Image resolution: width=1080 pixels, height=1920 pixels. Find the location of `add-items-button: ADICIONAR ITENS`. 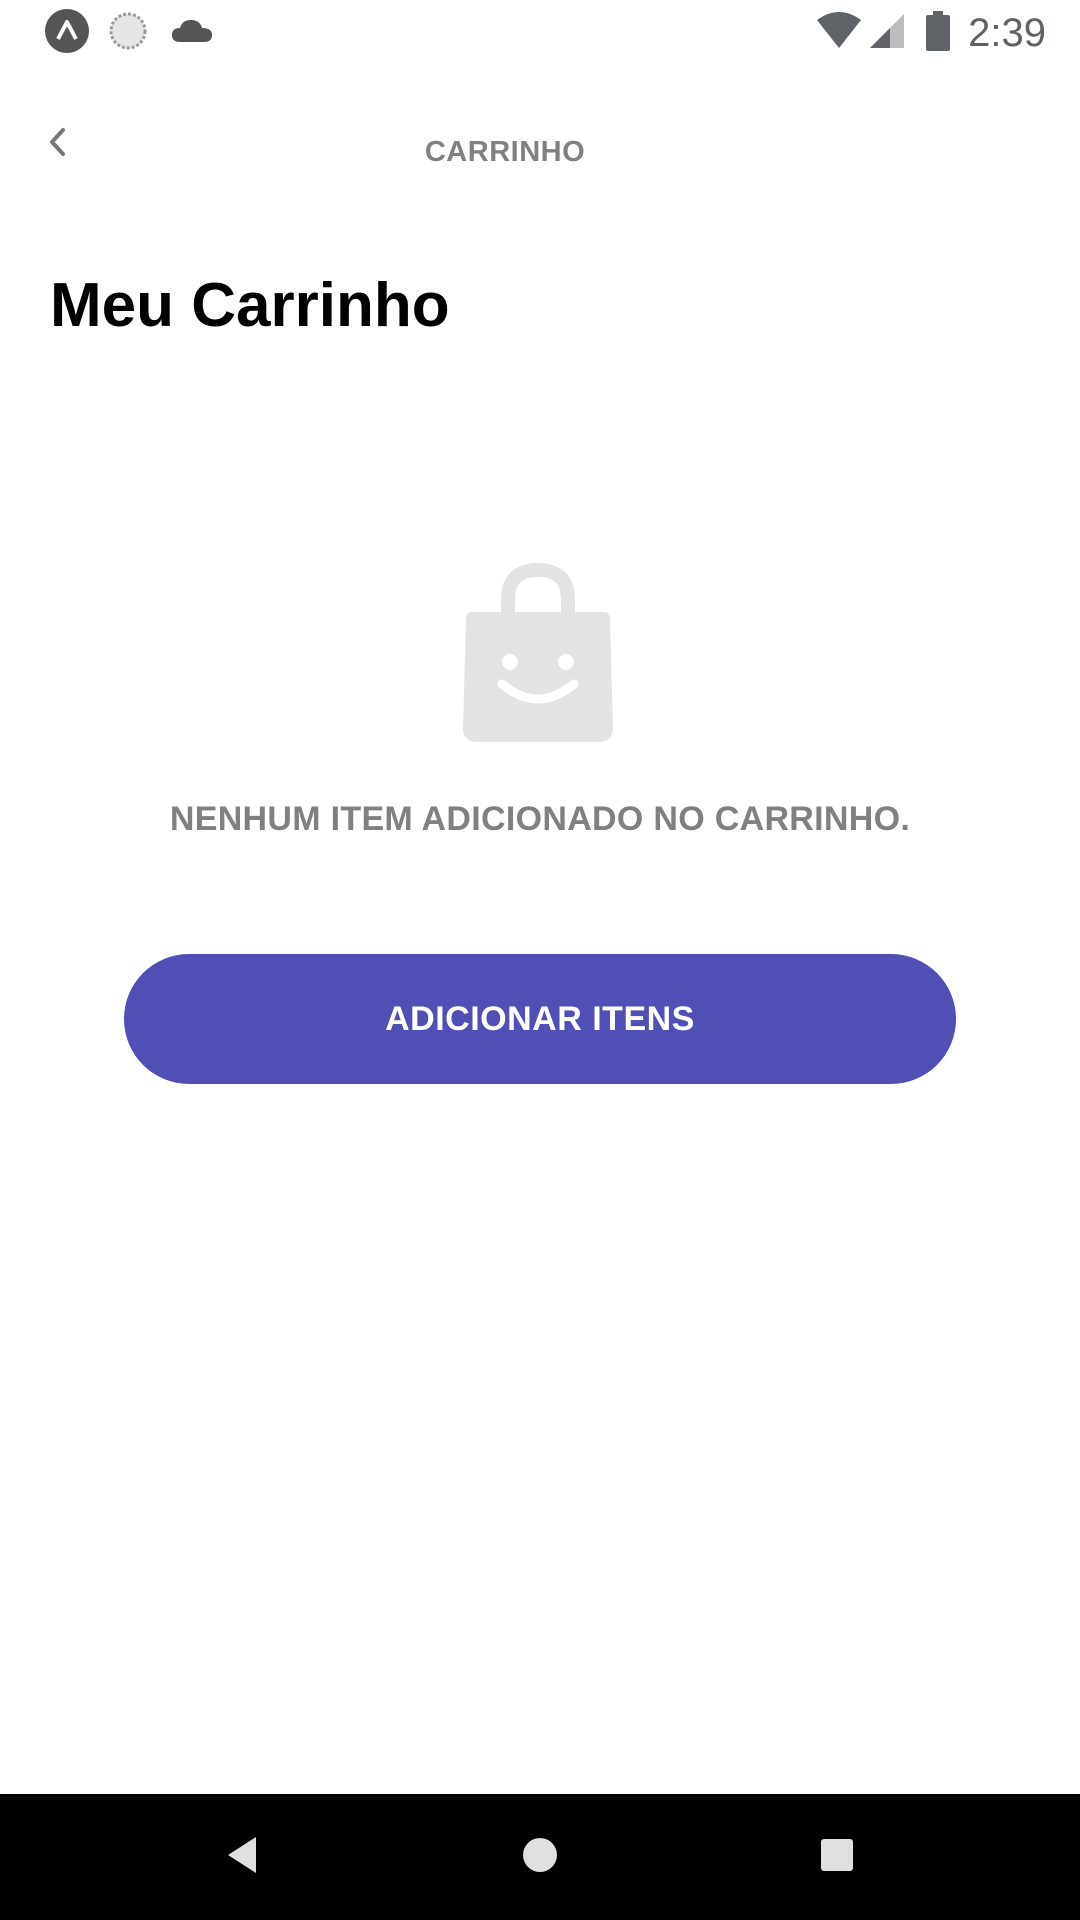

add-items-button: ADICIONAR ITENS is located at coordinates (540, 1019).